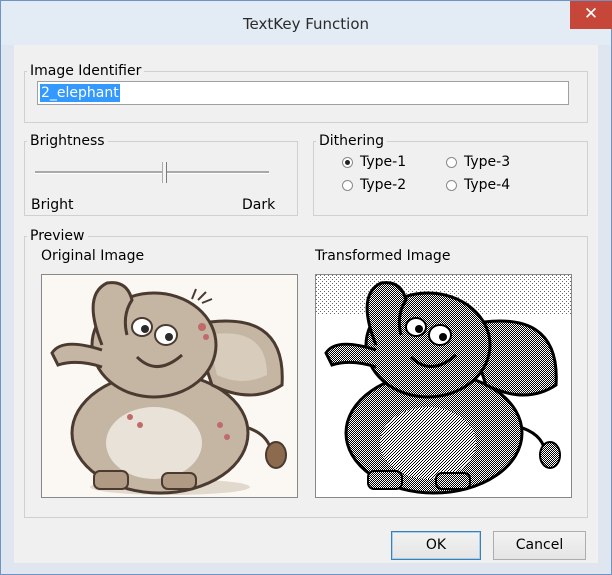 The image size is (612, 575). I want to click on brightness-group: Brightness Bright Dark, so click(161, 174).